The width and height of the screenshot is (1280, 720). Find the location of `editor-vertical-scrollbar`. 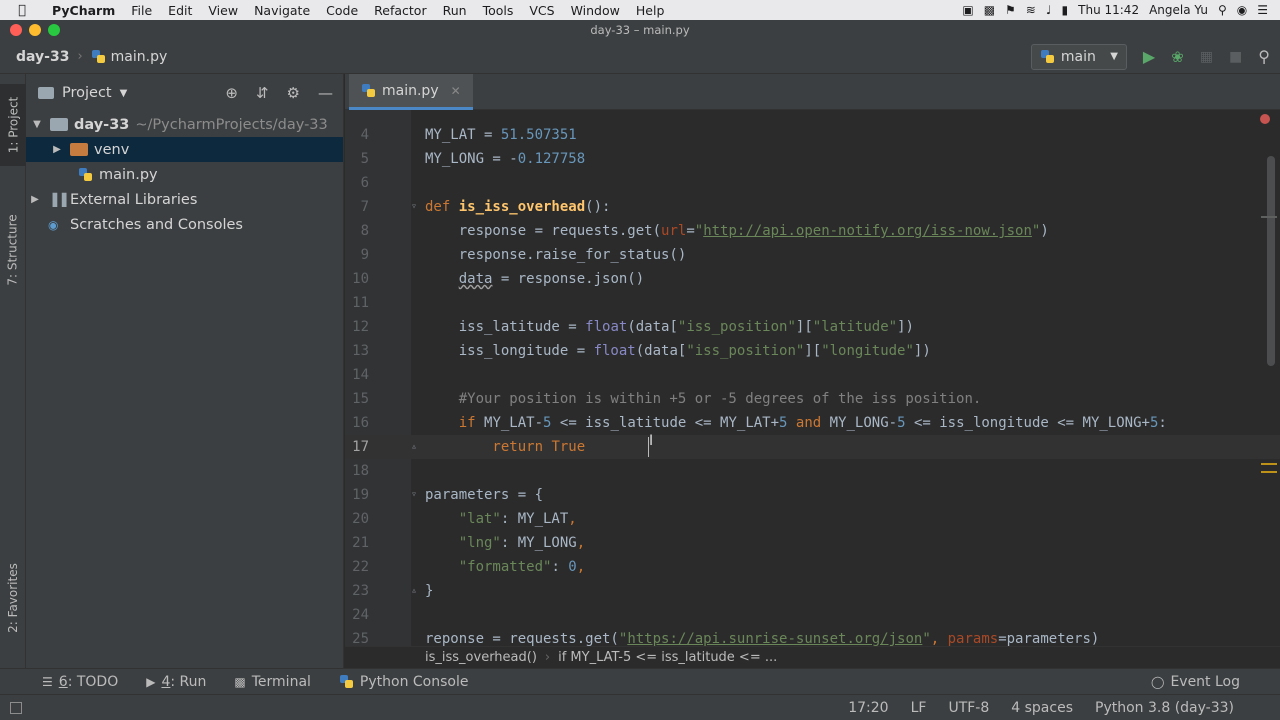

editor-vertical-scrollbar is located at coordinates (1271, 261).